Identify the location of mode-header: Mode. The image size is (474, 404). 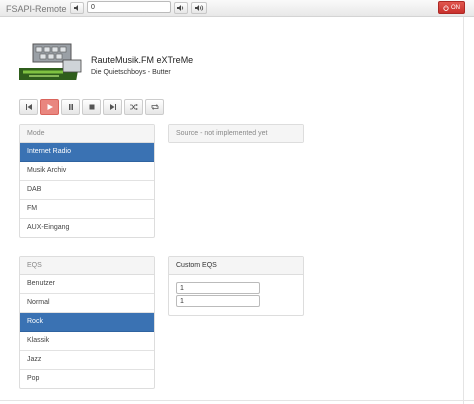
(87, 134).